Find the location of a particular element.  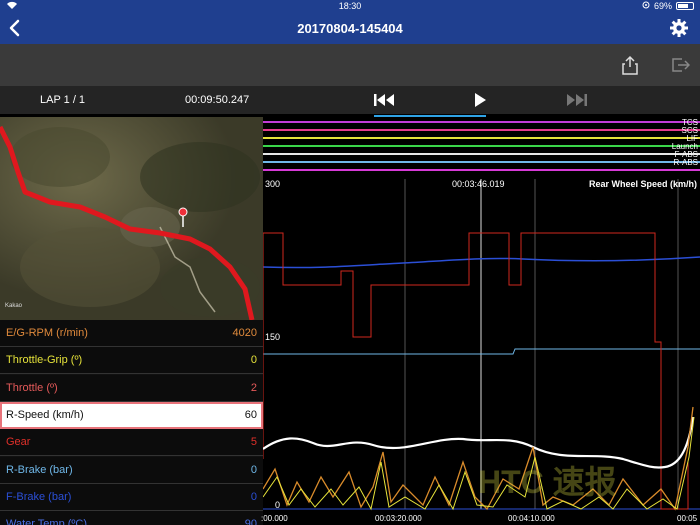

x-tick-label: 00:04:10.000 is located at coordinates (531, 518).